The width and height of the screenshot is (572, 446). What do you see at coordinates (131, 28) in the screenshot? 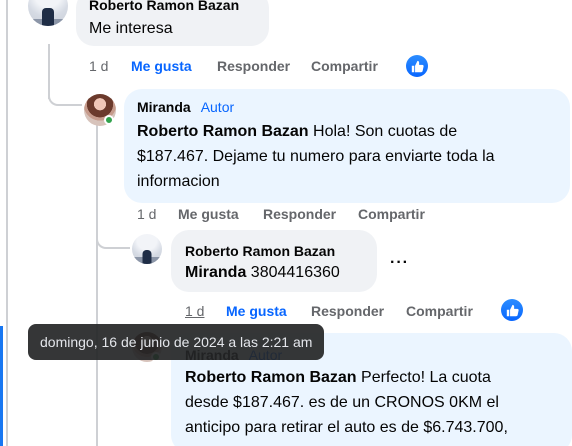
I see `comment-text: Me interesa` at bounding box center [131, 28].